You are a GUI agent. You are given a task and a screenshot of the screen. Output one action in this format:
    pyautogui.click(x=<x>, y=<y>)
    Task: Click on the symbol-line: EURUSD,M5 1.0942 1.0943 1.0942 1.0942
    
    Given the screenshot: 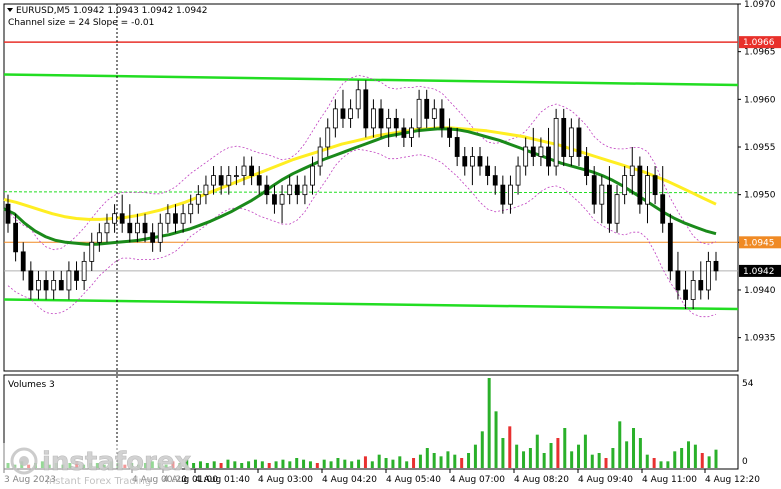 What is the action you would take?
    pyautogui.click(x=112, y=11)
    